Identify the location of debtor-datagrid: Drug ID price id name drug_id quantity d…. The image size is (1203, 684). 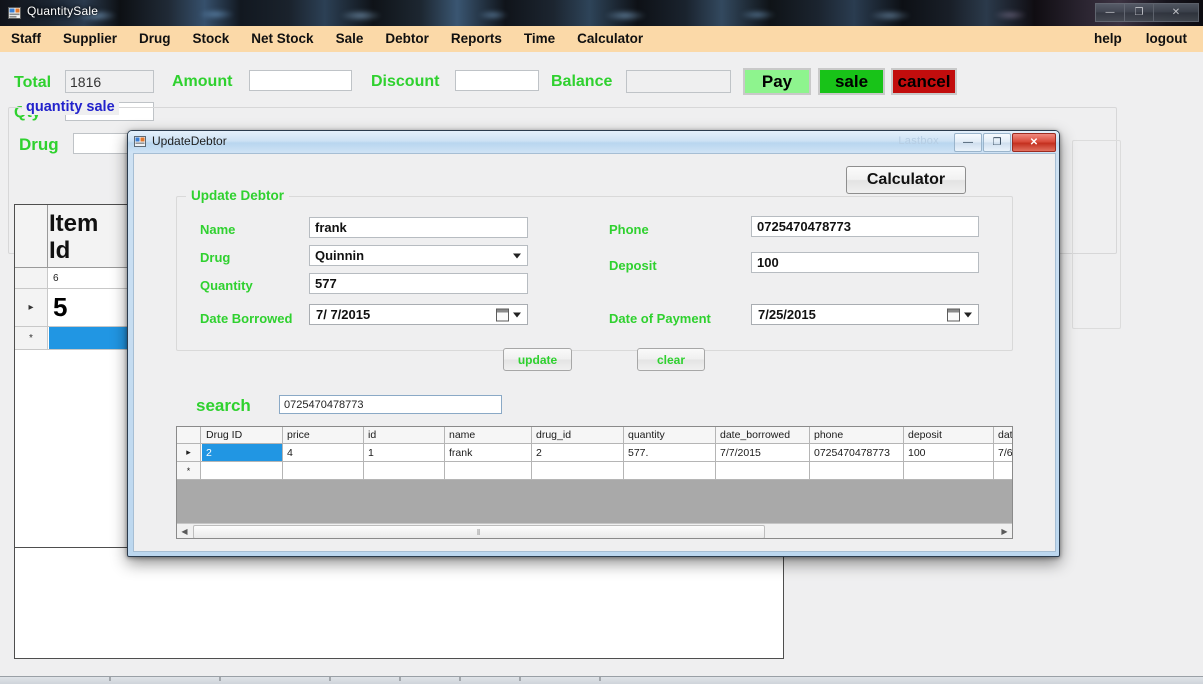
(594, 482).